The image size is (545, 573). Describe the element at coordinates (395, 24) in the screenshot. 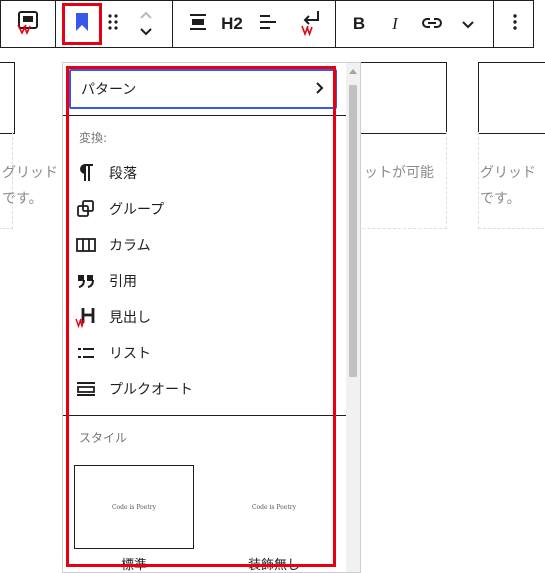

I see `italic-button: I` at that location.